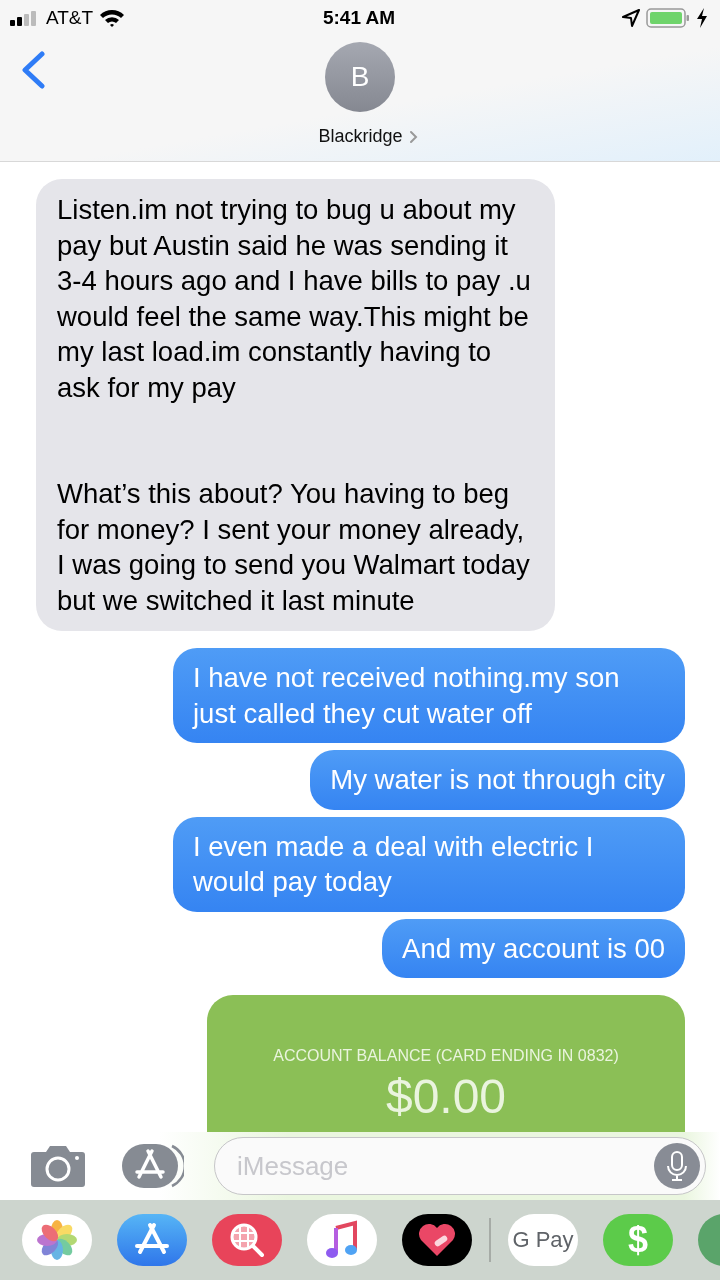  Describe the element at coordinates (631, 18) in the screenshot. I see `location-icon` at that location.